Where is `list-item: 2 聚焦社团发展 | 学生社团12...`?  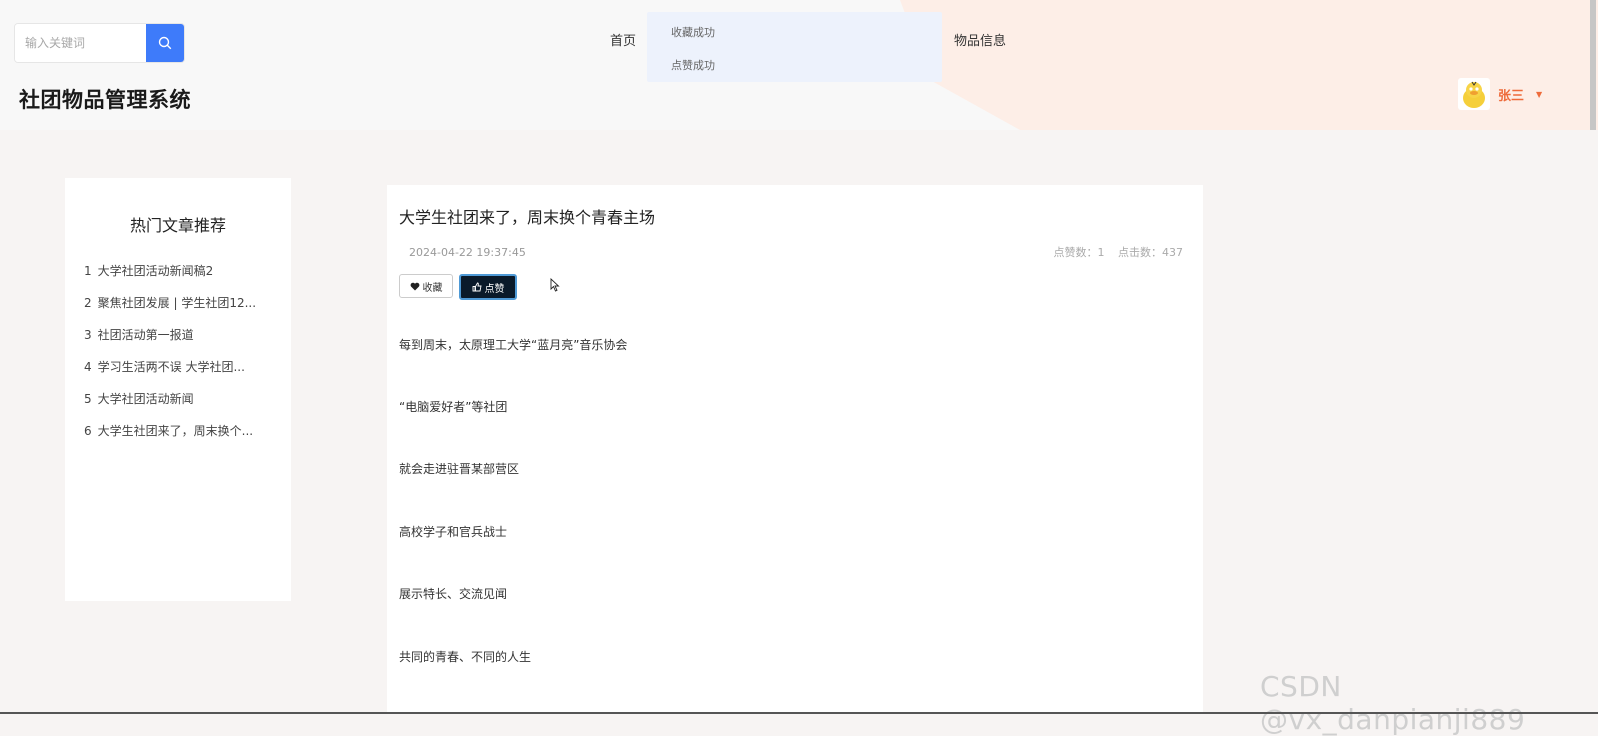 list-item: 2 聚焦社团发展 | 学生社团12... is located at coordinates (174, 310).